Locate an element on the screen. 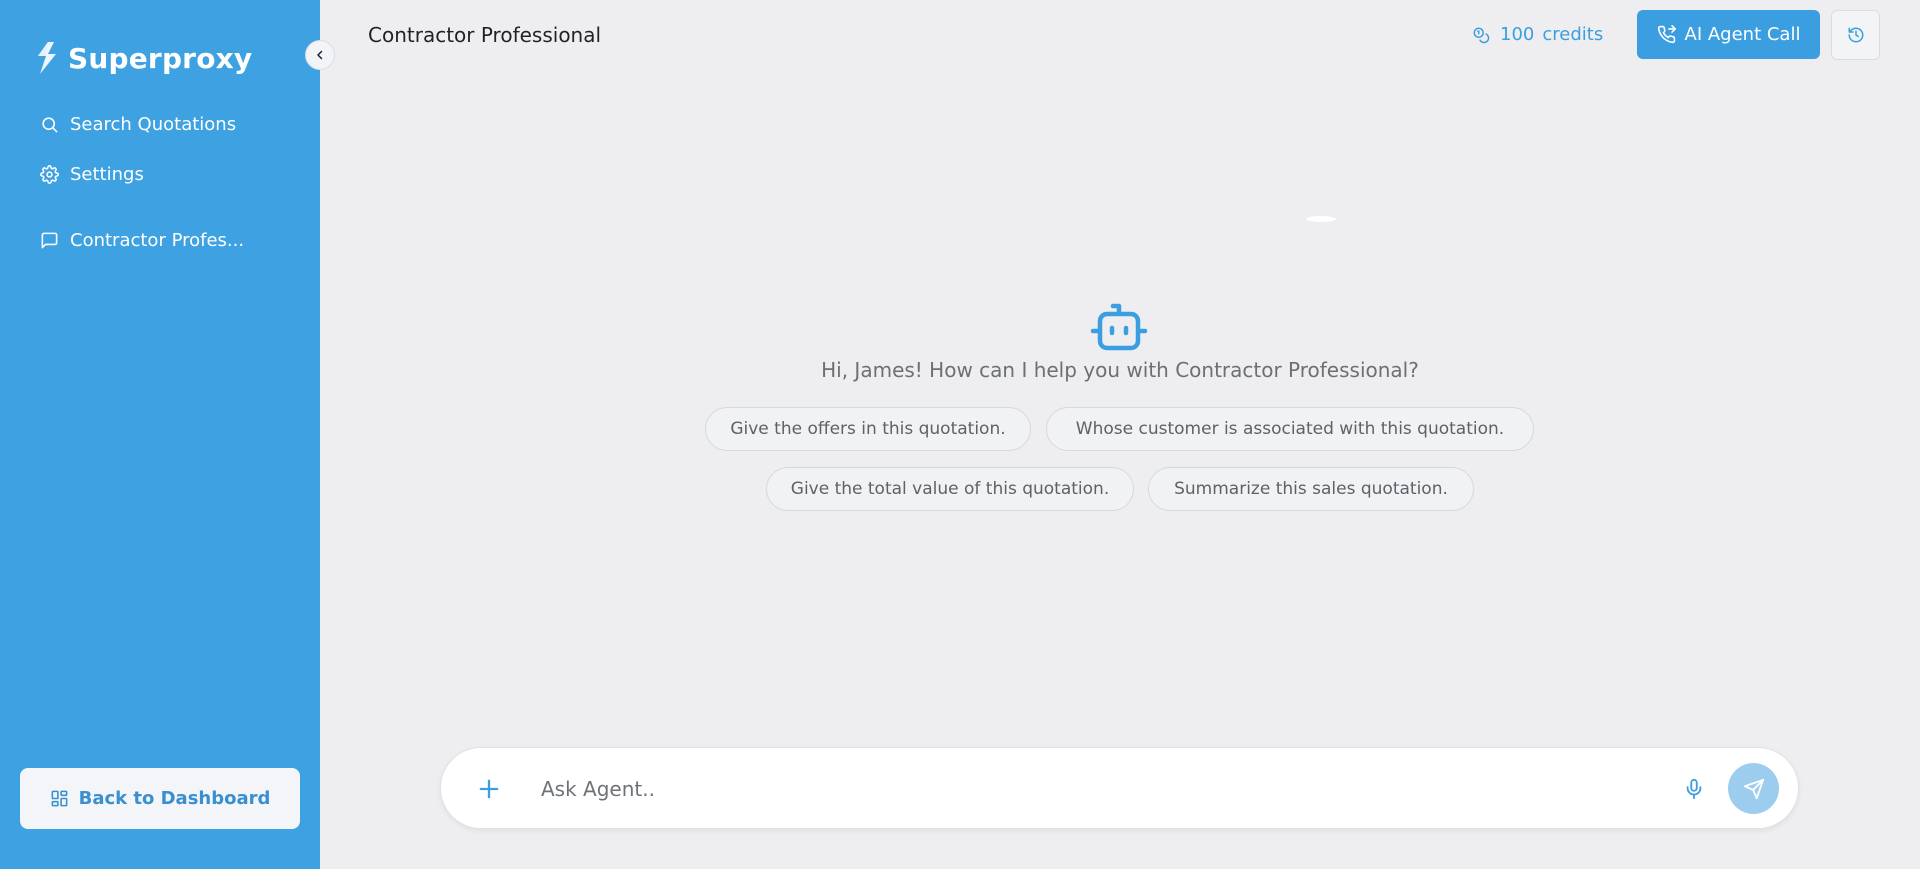  collapse-sidebar-button is located at coordinates (320, 55).